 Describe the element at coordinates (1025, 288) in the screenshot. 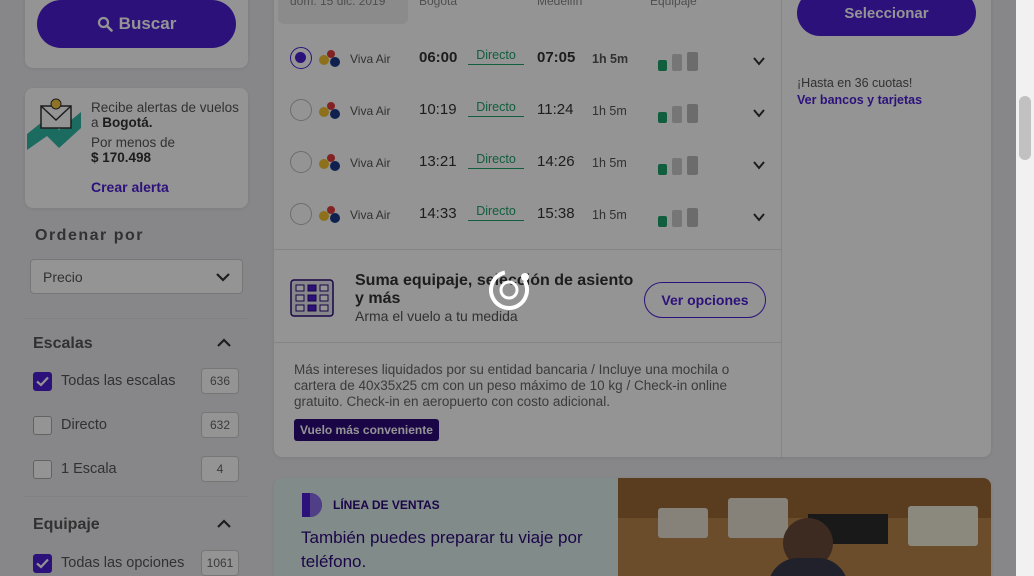

I see `page-scrollbar` at that location.